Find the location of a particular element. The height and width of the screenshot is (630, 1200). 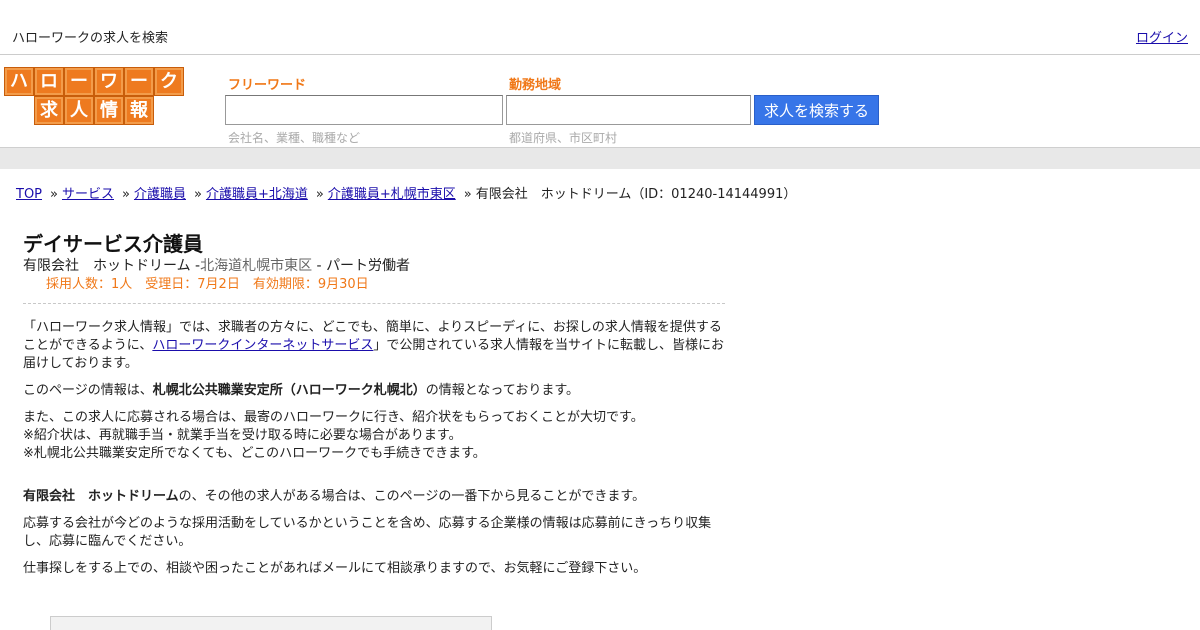

hellowork-internet-link: ハローワークインターネットサービス is located at coordinates (262, 345).